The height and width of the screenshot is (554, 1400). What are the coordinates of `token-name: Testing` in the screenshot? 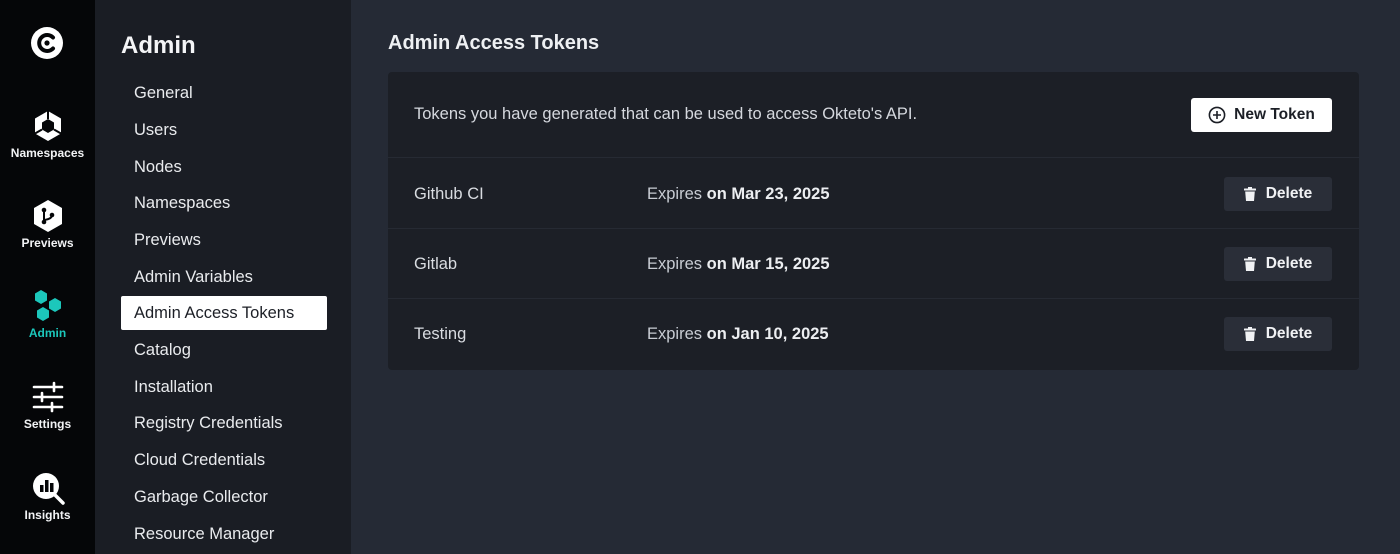 It's located at (440, 334).